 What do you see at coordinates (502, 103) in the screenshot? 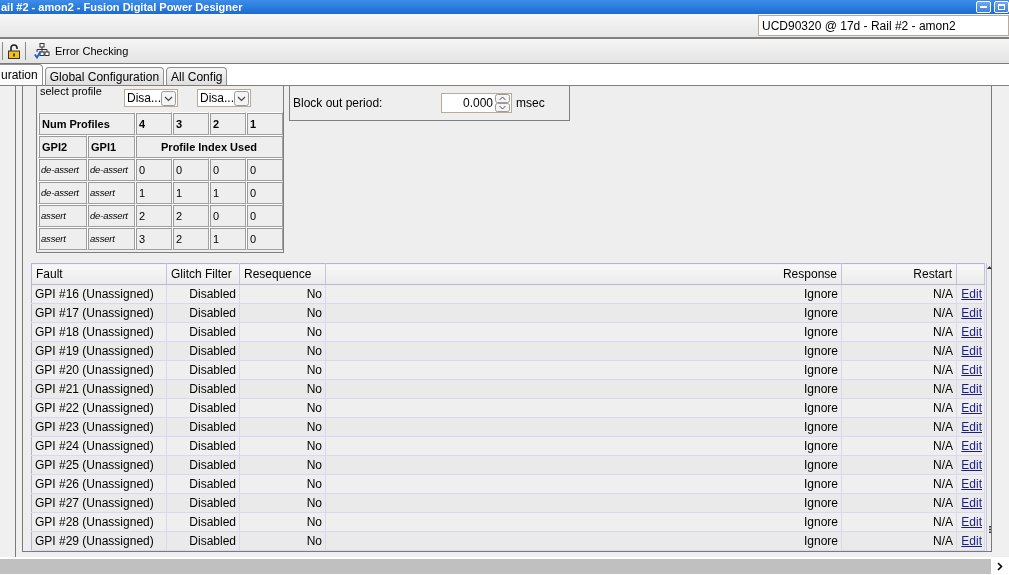
I see `spin-arrows-icon` at bounding box center [502, 103].